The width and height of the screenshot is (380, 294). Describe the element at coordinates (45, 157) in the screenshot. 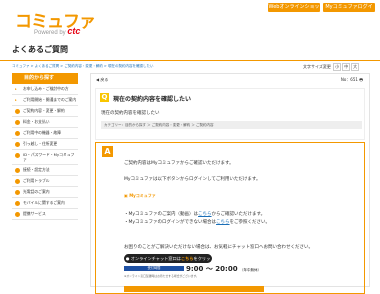

I see `sidebar-item: ID・パスワード・Myコミュファ` at that location.